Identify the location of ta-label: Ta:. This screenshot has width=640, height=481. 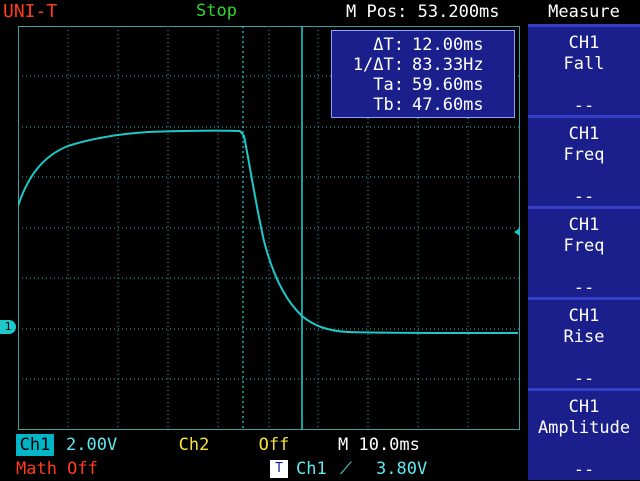
(388, 85).